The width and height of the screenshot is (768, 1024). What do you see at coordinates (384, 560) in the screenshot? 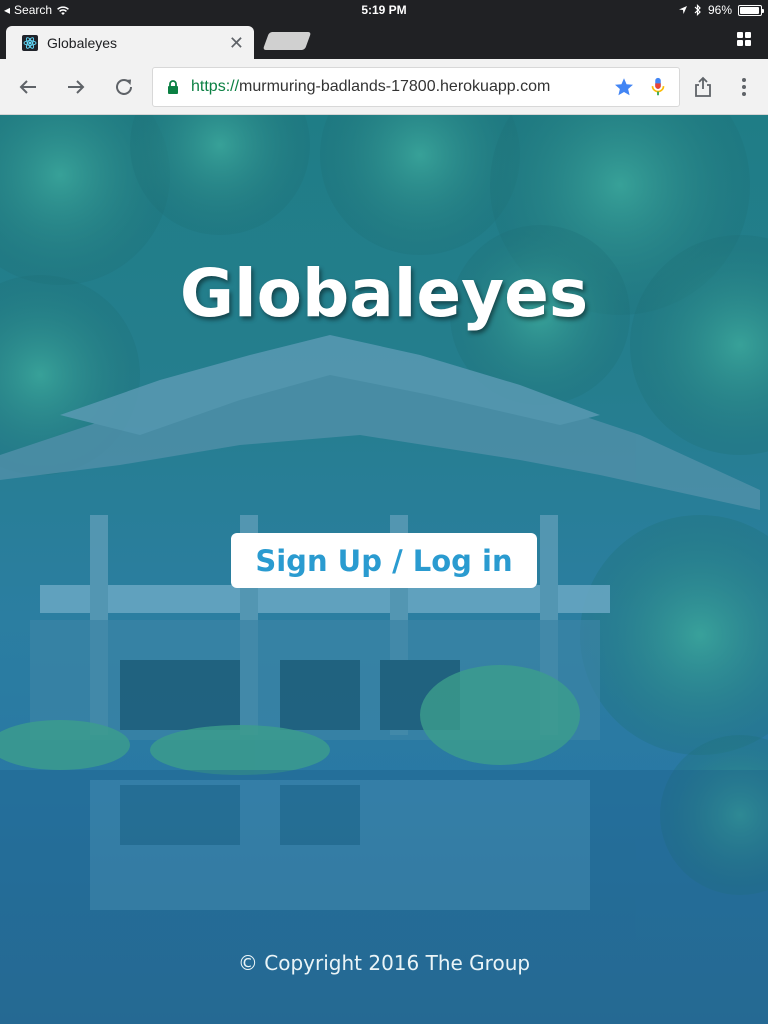
I see `sign-up-log-in-button: Sign Up / Log in` at bounding box center [384, 560].